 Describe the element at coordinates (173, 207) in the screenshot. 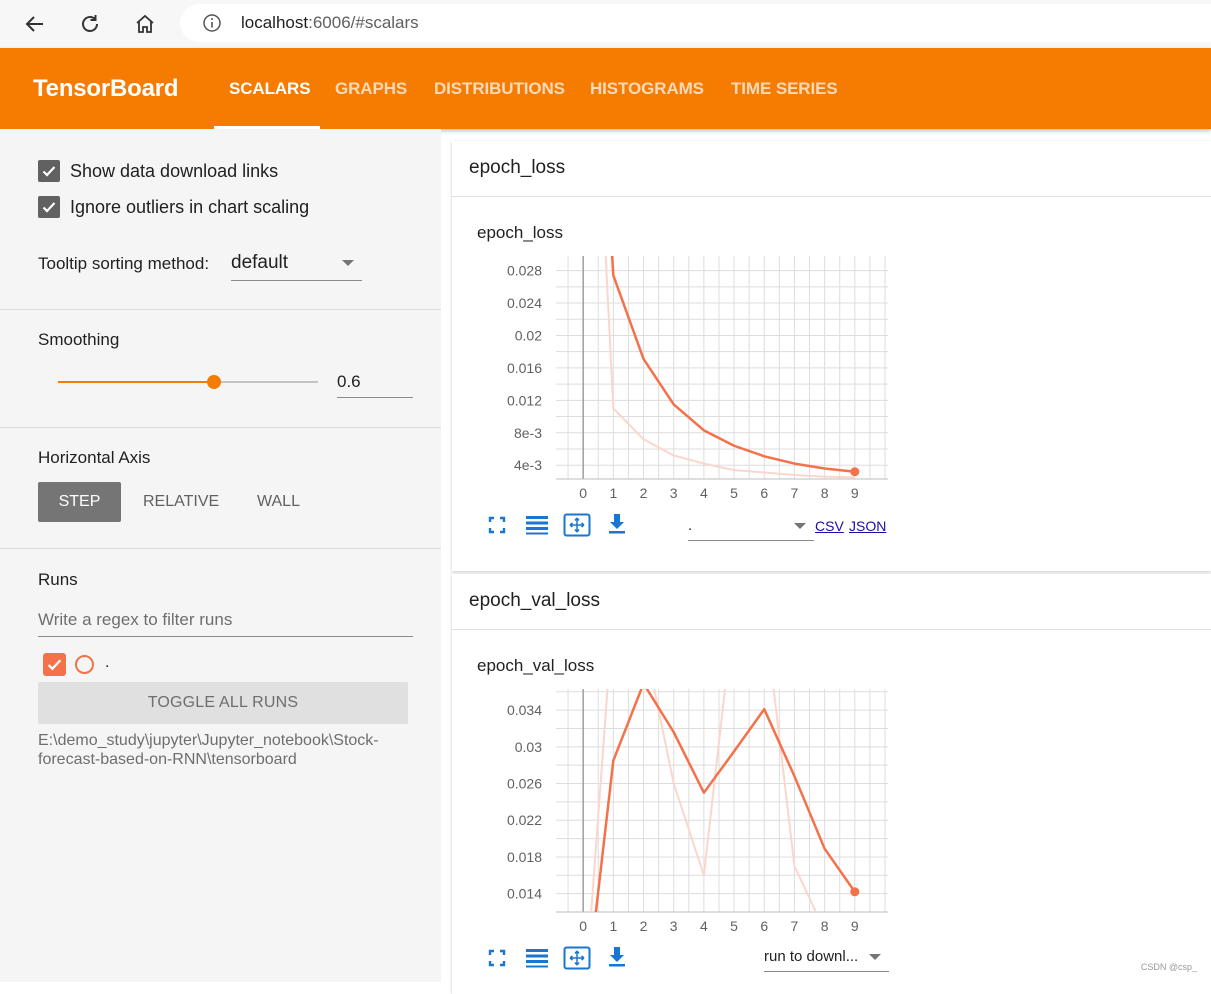

I see `ignore-outliers-row: Ignore outliers in chart scaling` at that location.